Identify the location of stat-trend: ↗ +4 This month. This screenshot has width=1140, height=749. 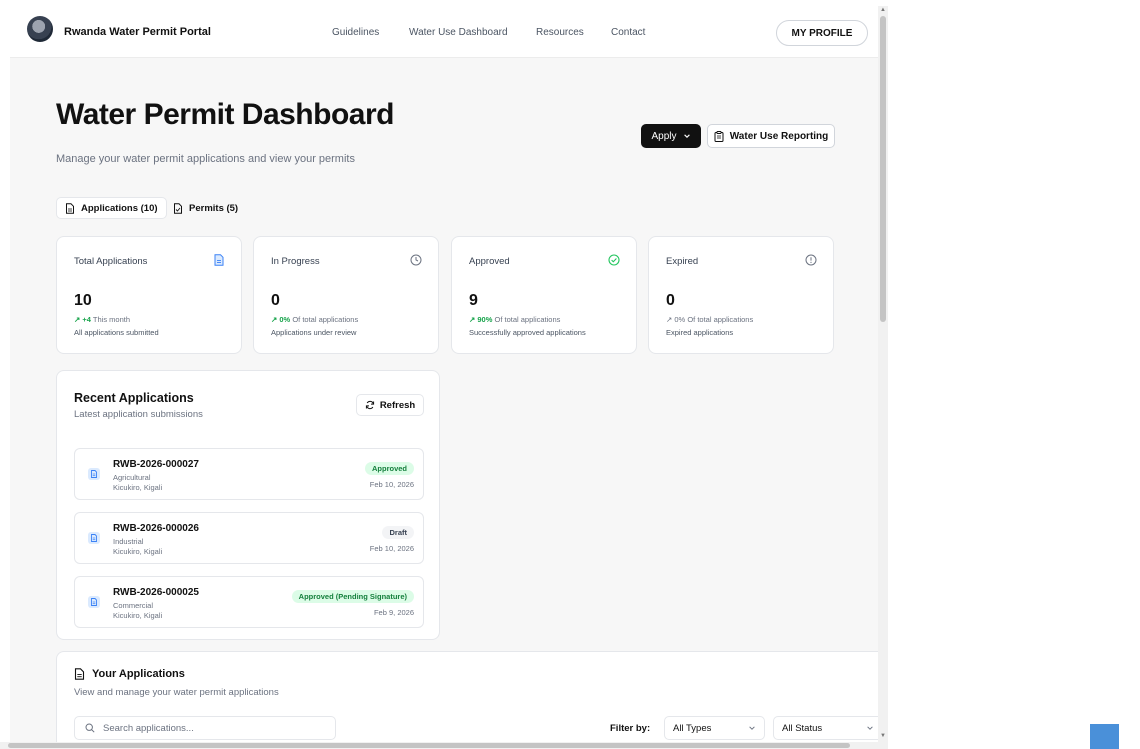
(102, 319).